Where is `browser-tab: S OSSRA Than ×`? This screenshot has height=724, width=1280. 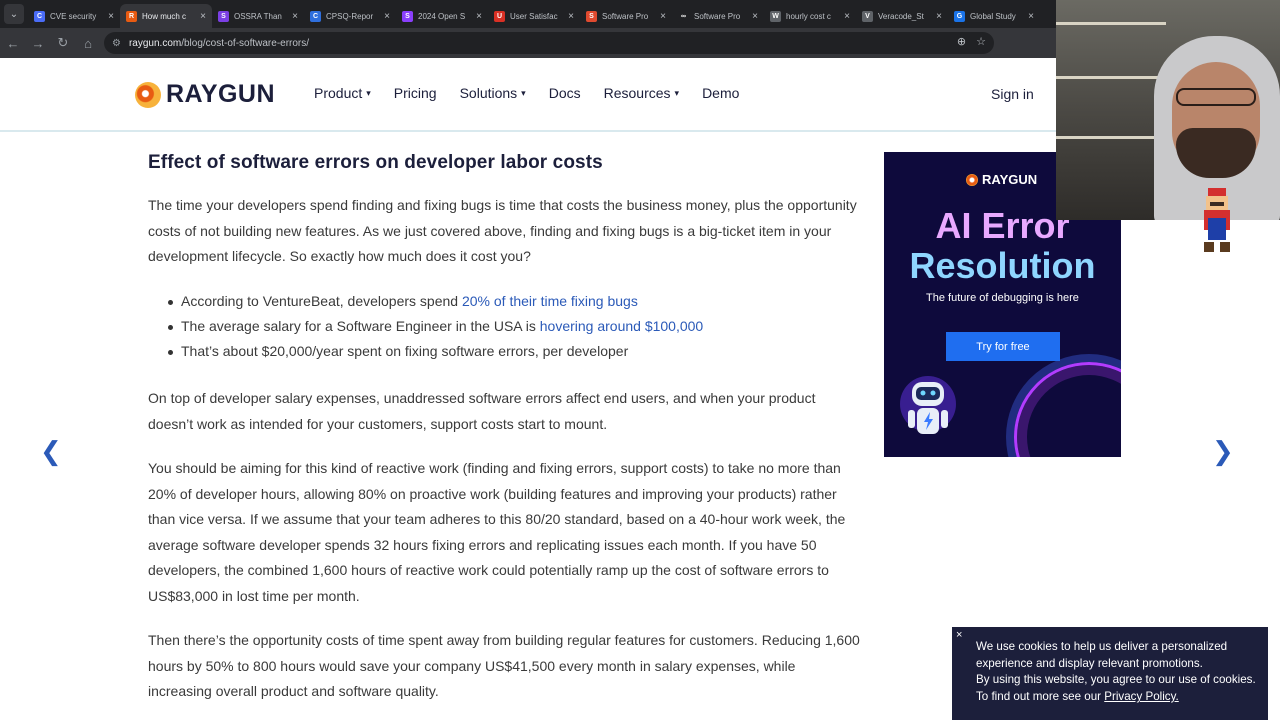 browser-tab: S OSSRA Than × is located at coordinates (258, 16).